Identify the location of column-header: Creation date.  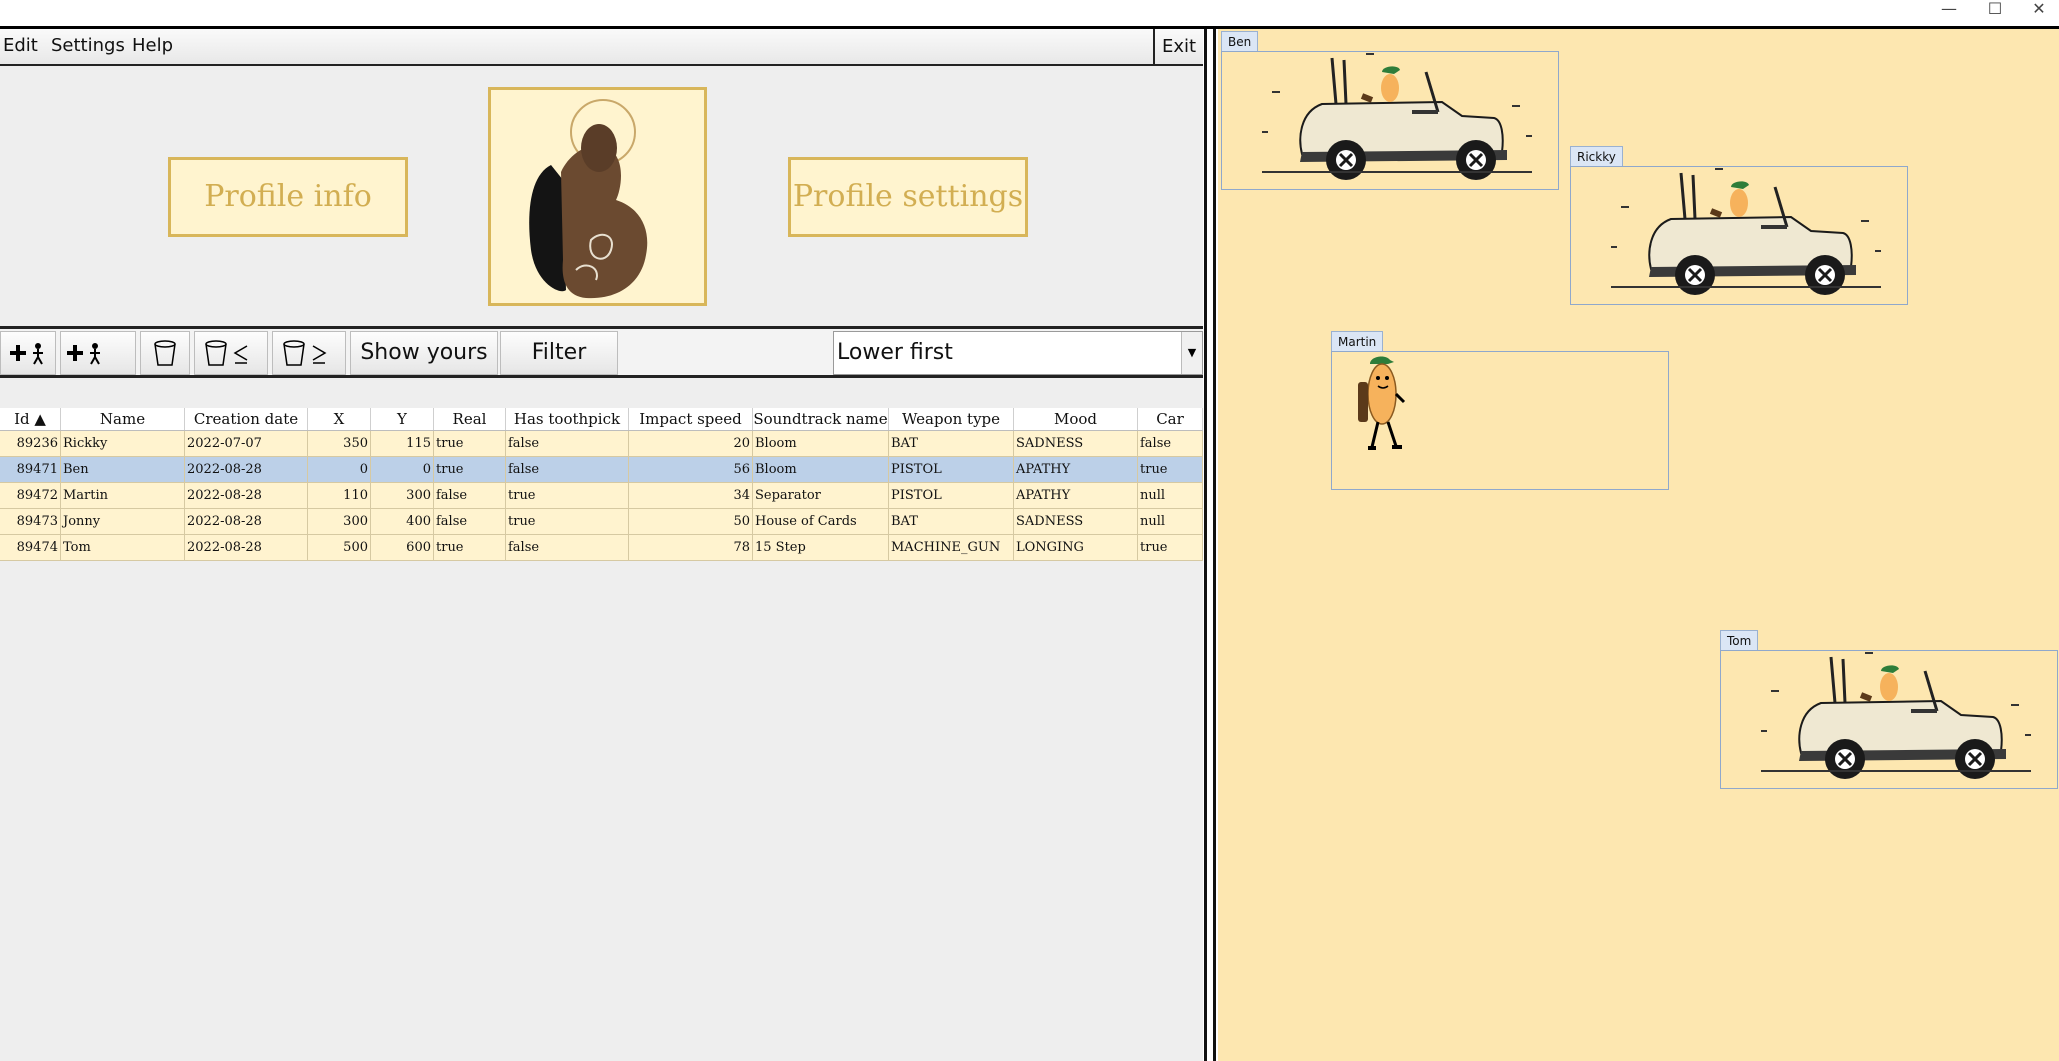
(246, 419).